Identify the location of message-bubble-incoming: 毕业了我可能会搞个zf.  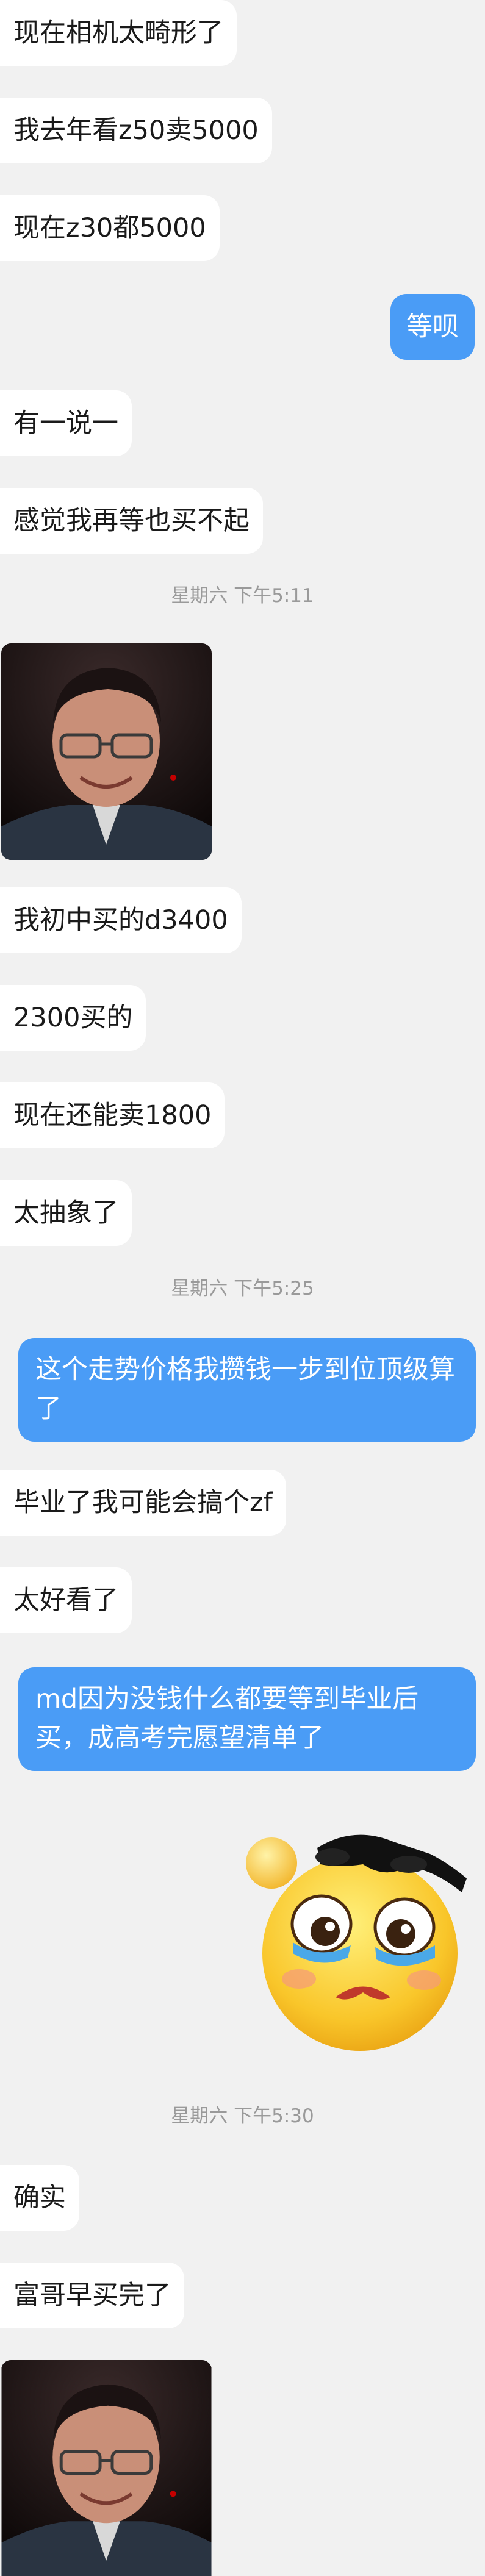
(143, 1503).